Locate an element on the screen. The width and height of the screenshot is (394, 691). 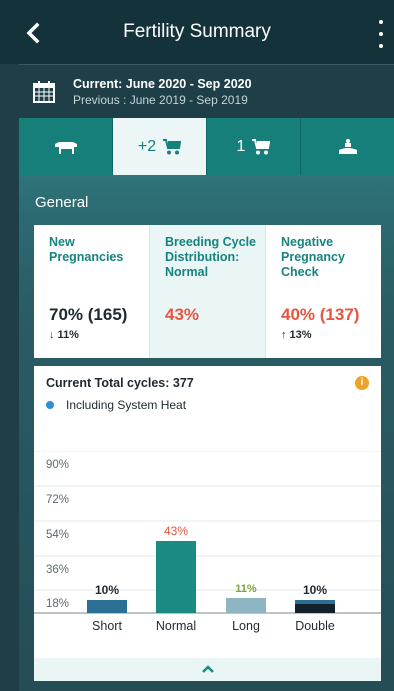
legend-dot-icon is located at coordinates (50, 405).